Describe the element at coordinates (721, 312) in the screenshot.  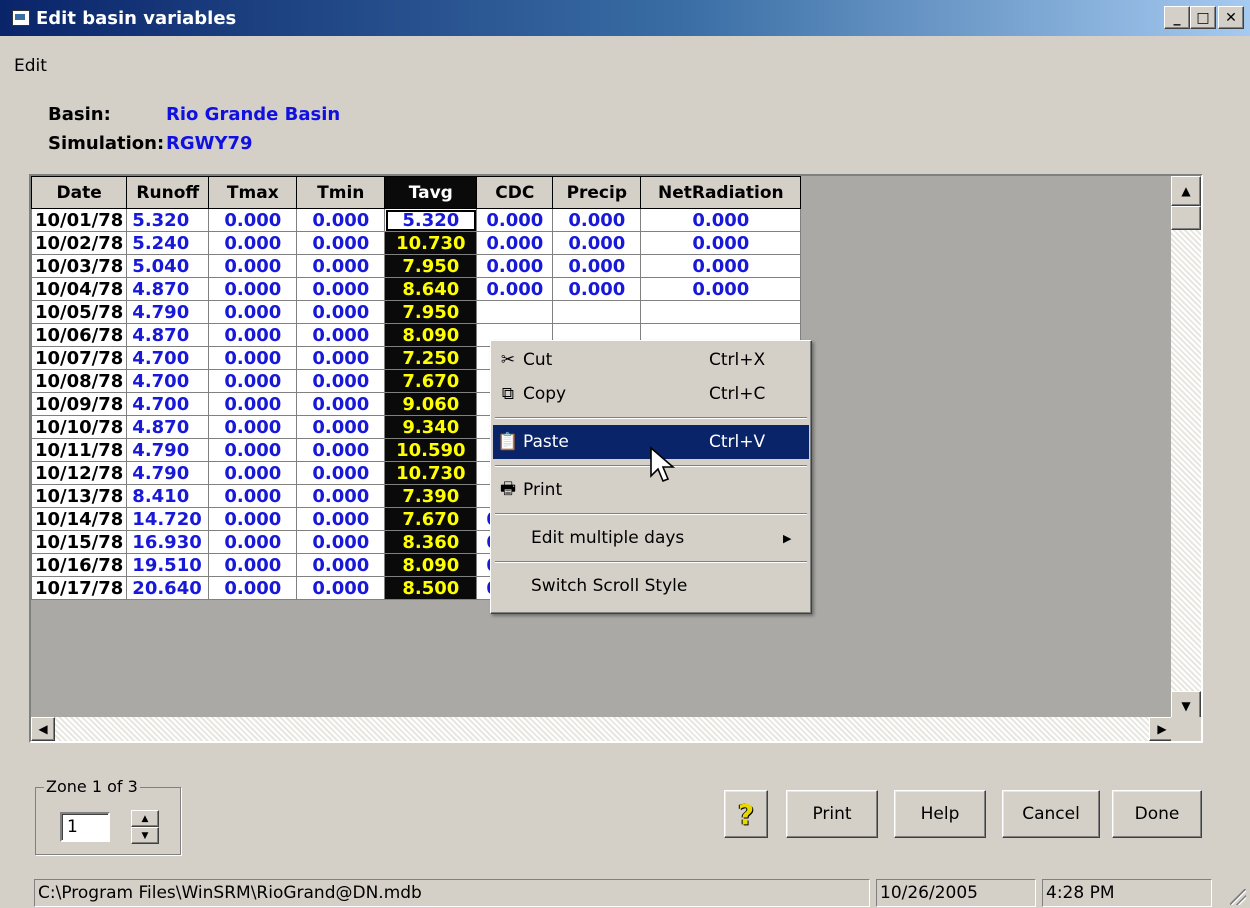
I see `cell-netradiation` at that location.